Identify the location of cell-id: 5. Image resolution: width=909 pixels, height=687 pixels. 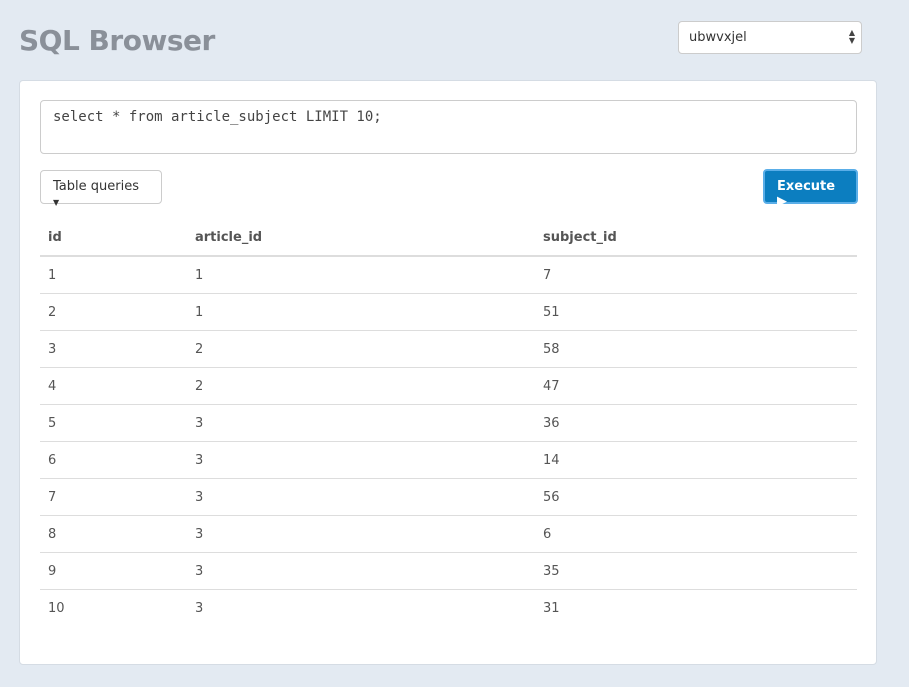
(113, 423).